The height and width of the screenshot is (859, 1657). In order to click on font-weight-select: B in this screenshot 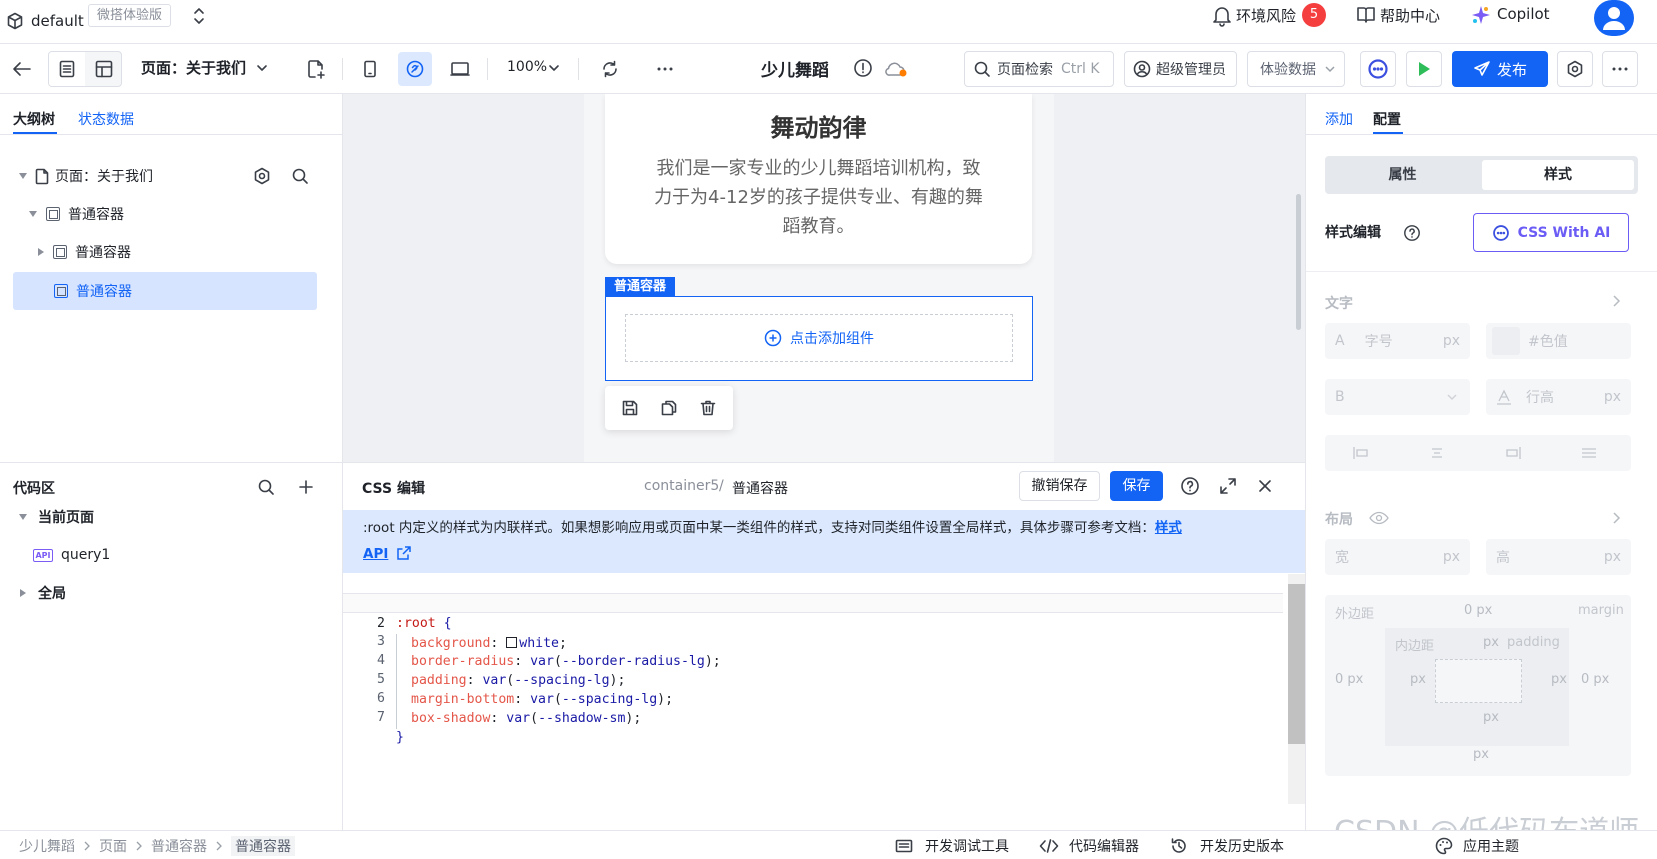, I will do `click(1397, 397)`.